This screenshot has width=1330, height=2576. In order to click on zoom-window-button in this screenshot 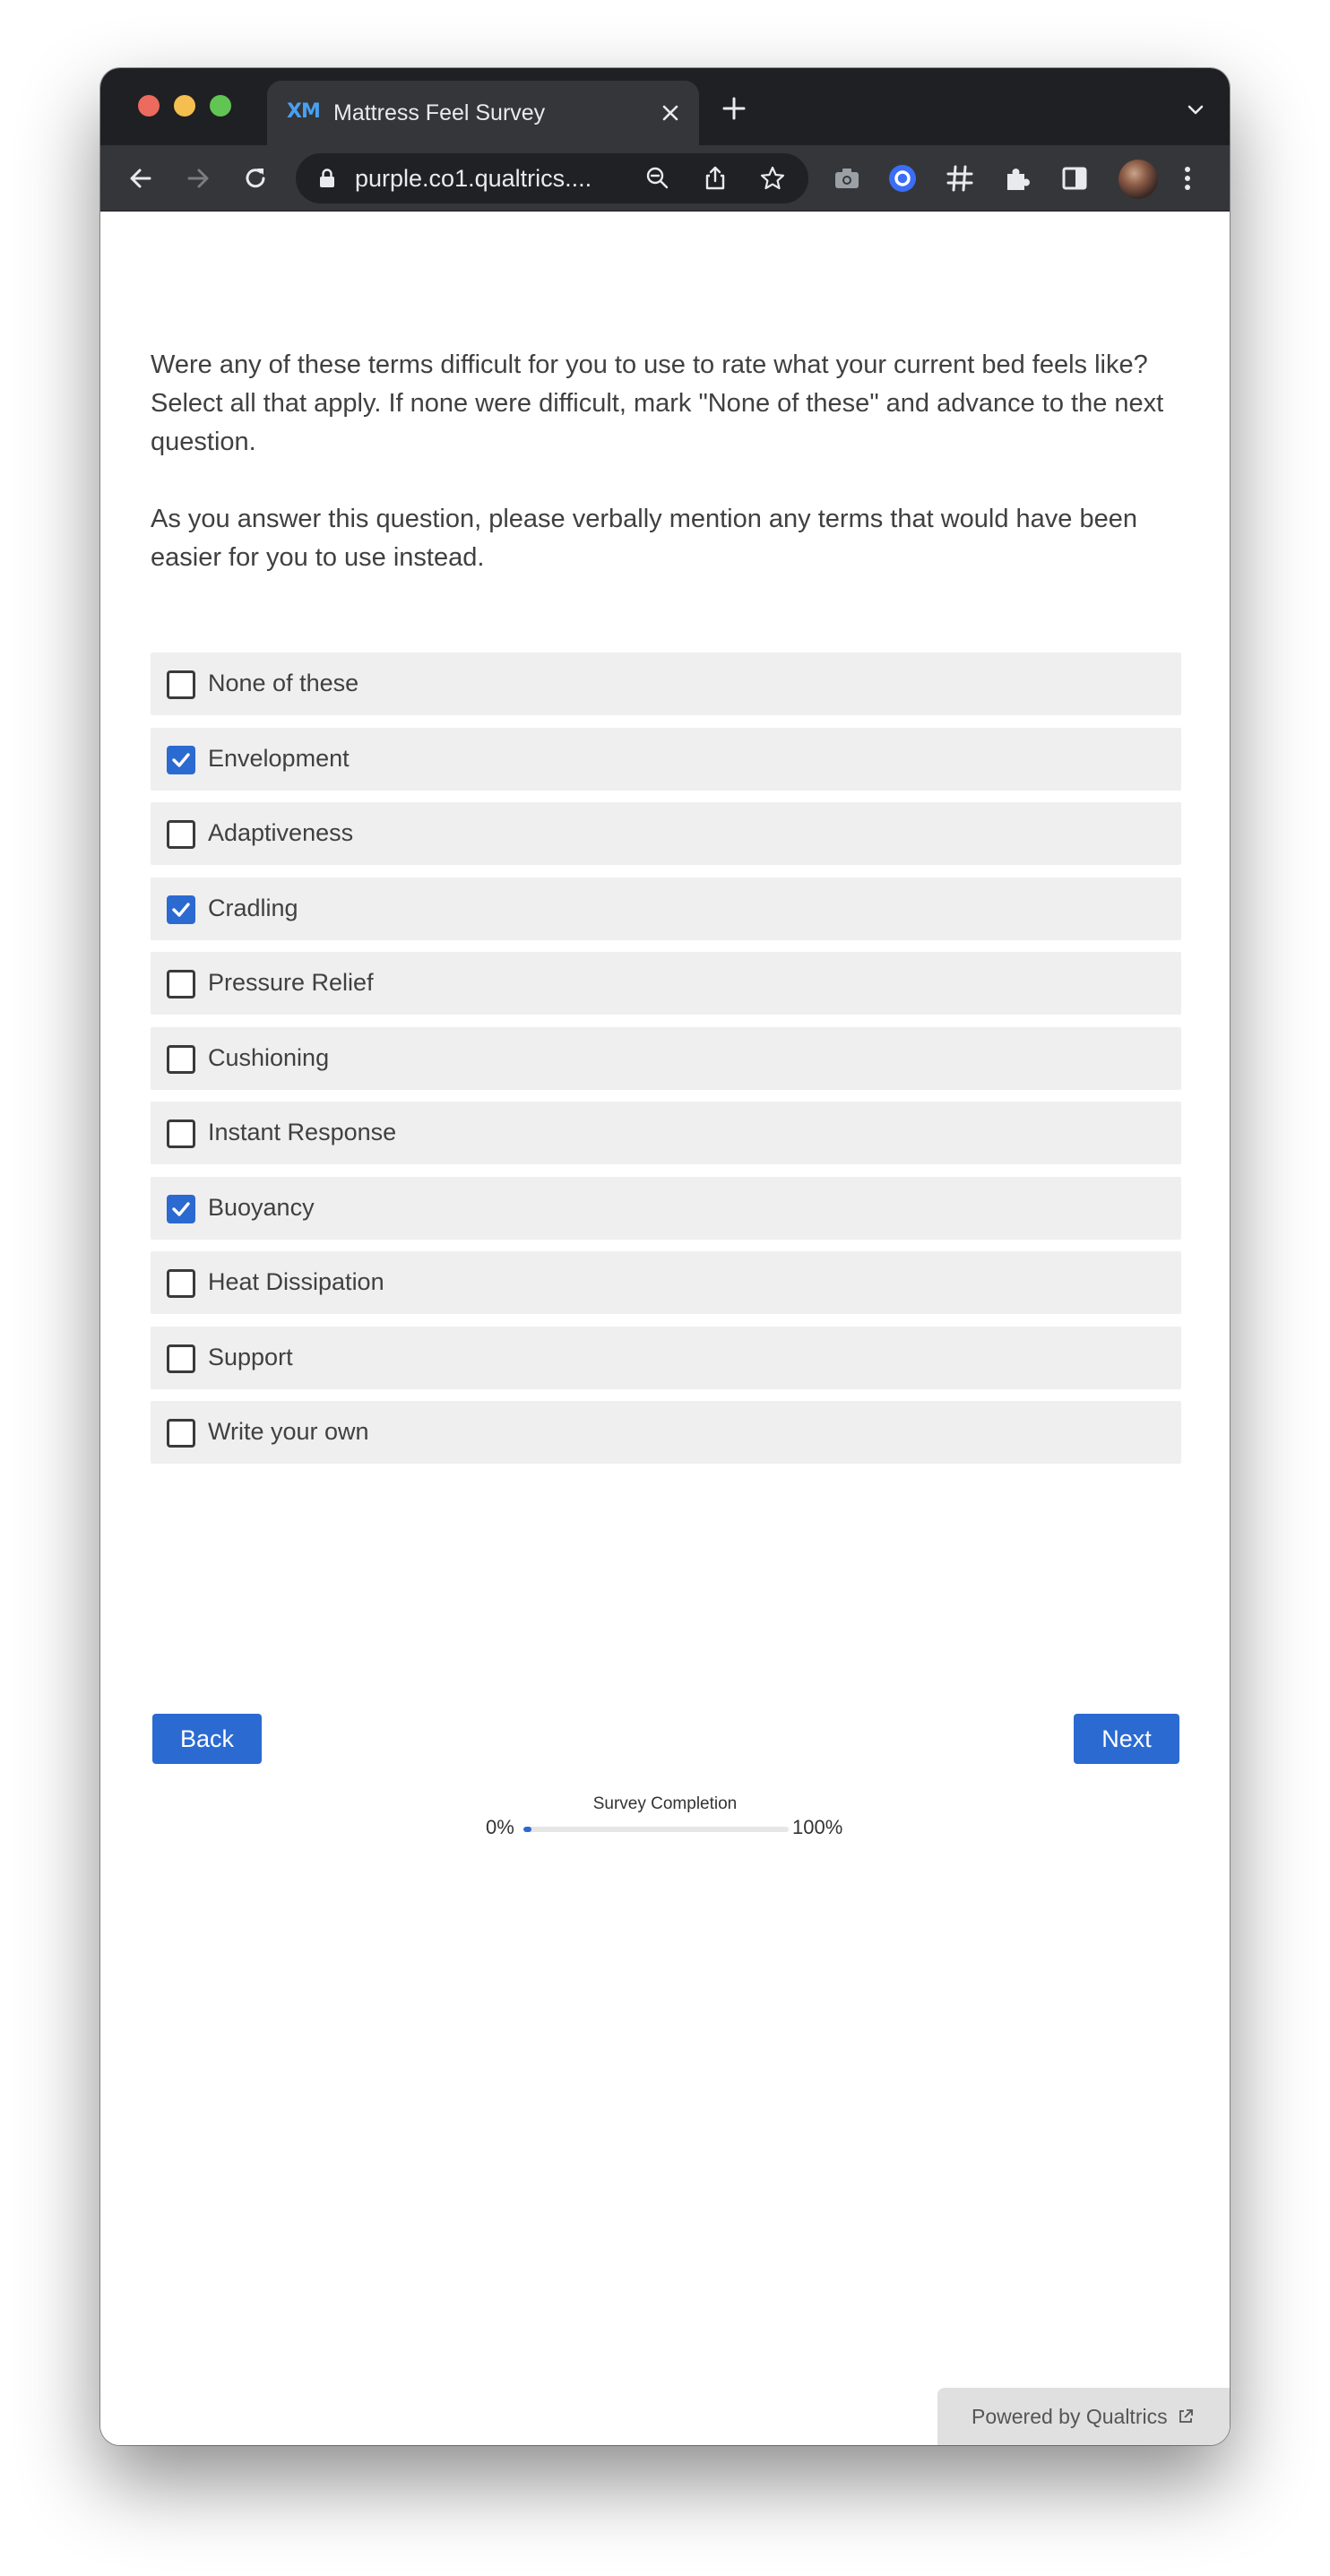, I will do `click(220, 106)`.